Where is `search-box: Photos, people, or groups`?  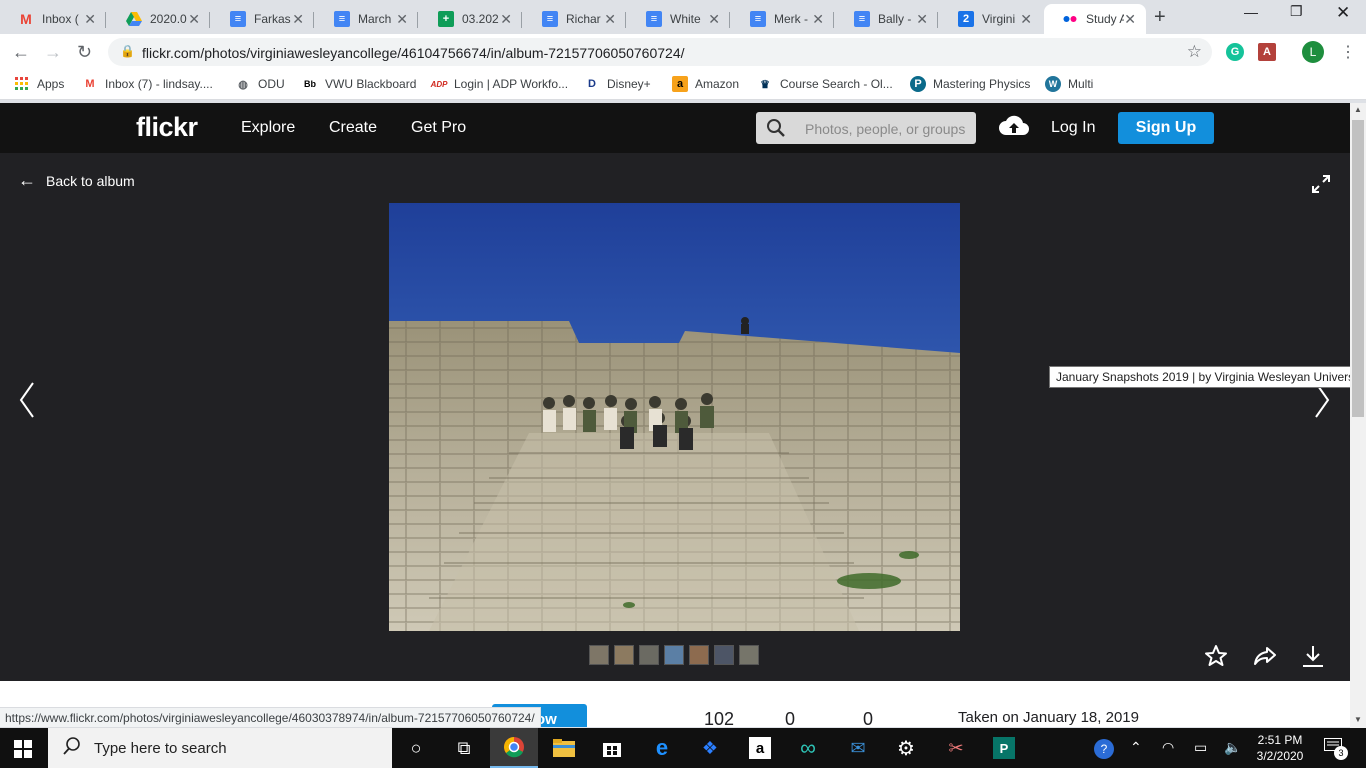
search-box: Photos, people, or groups is located at coordinates (866, 128).